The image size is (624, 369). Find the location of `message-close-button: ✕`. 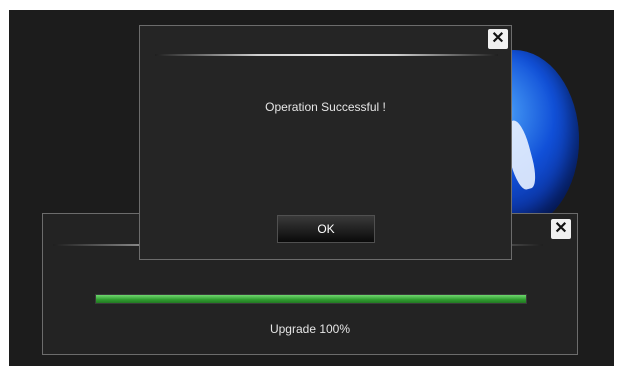

message-close-button: ✕ is located at coordinates (498, 39).